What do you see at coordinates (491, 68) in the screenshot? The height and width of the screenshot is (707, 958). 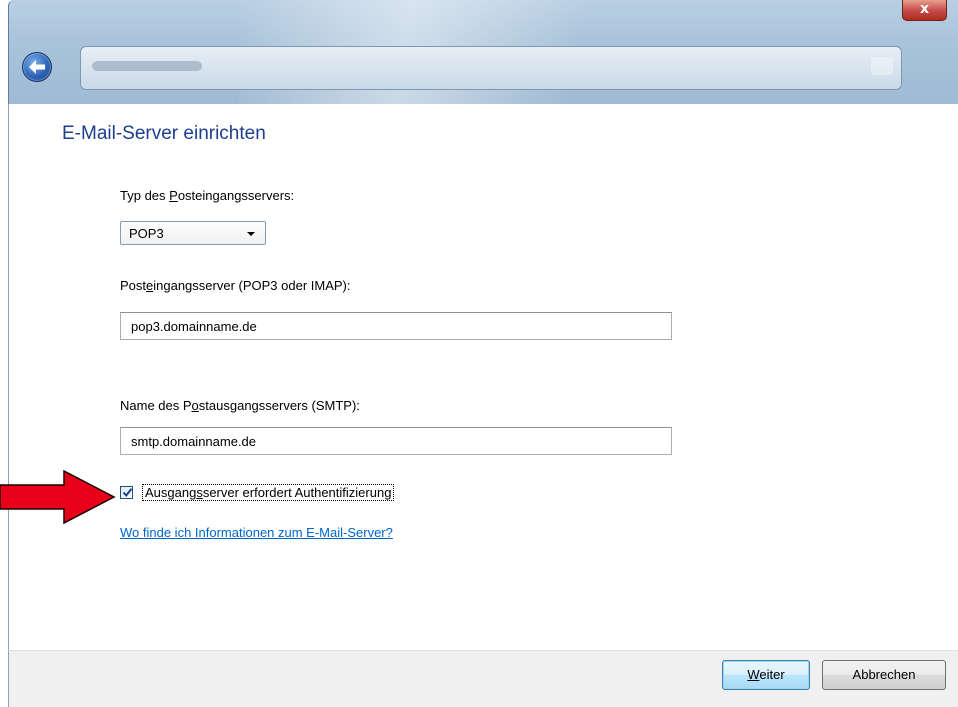 I see `window-title-field` at bounding box center [491, 68].